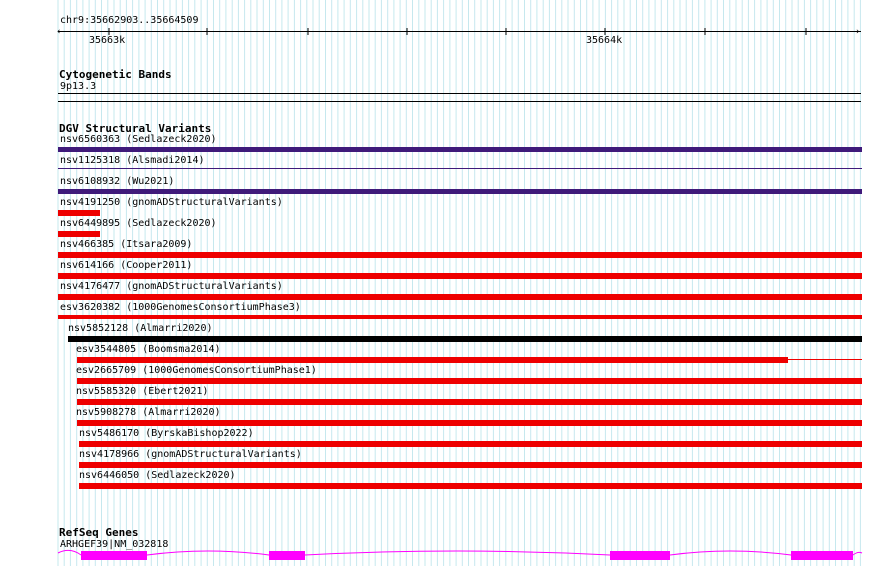 This screenshot has width=890, height=566. Describe the element at coordinates (157, 476) in the screenshot. I see `dgv-feature-label: nsv6446050 (Sedlazeck2020)` at that location.